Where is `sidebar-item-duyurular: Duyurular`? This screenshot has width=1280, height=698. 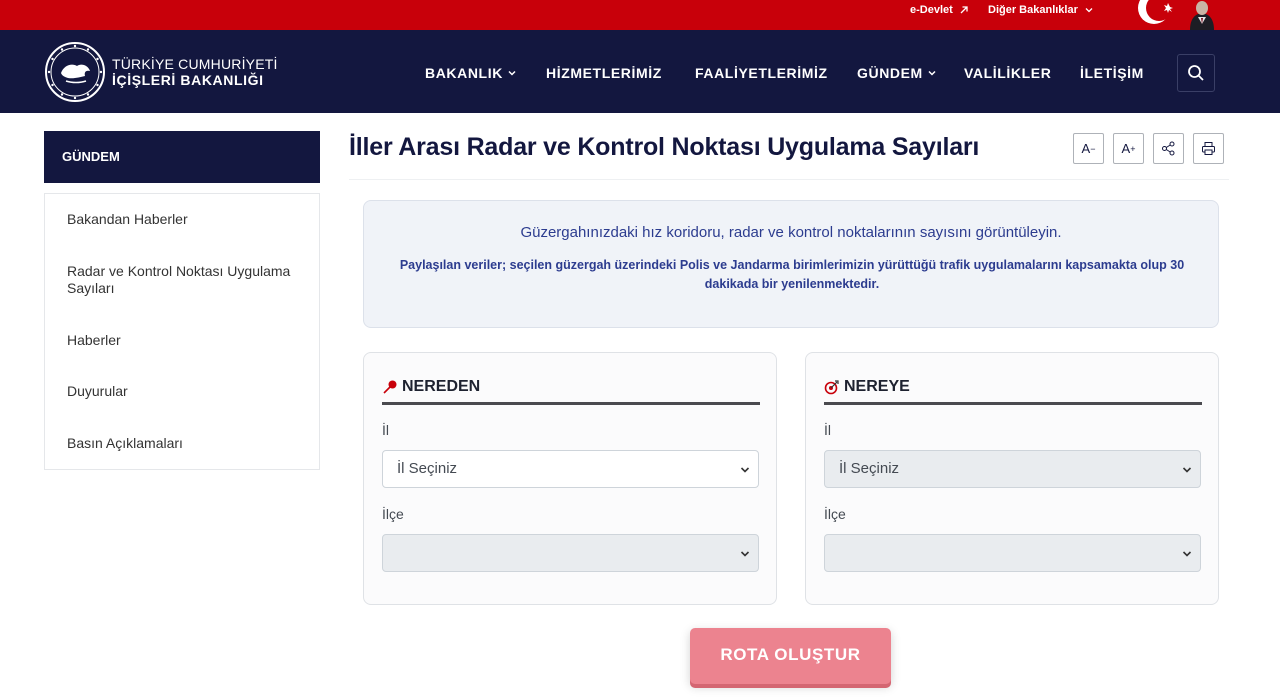
sidebar-item-duyurular: Duyurular is located at coordinates (187, 391).